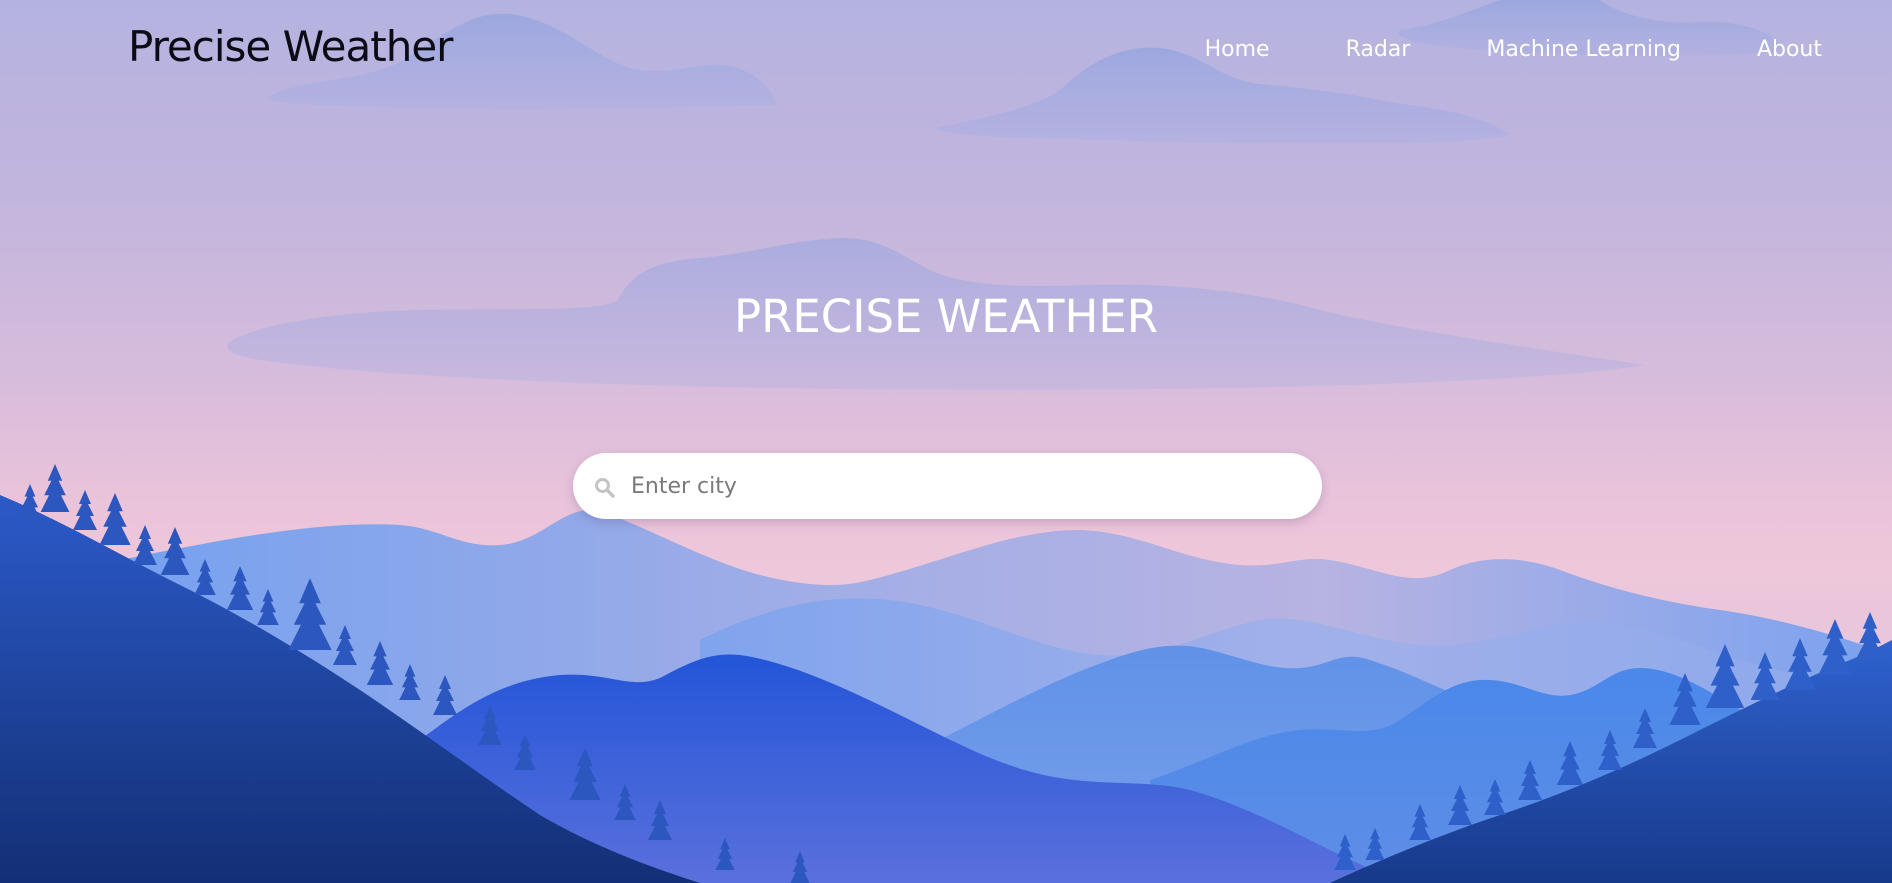  I want to click on nav-radar-link: Radar, so click(1378, 49).